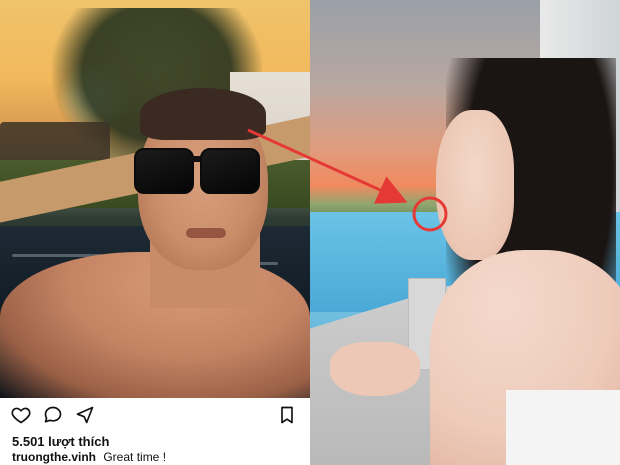 Image resolution: width=620 pixels, height=465 pixels. I want to click on post-caption: truongthe.vinh Great time !, so click(89, 457).